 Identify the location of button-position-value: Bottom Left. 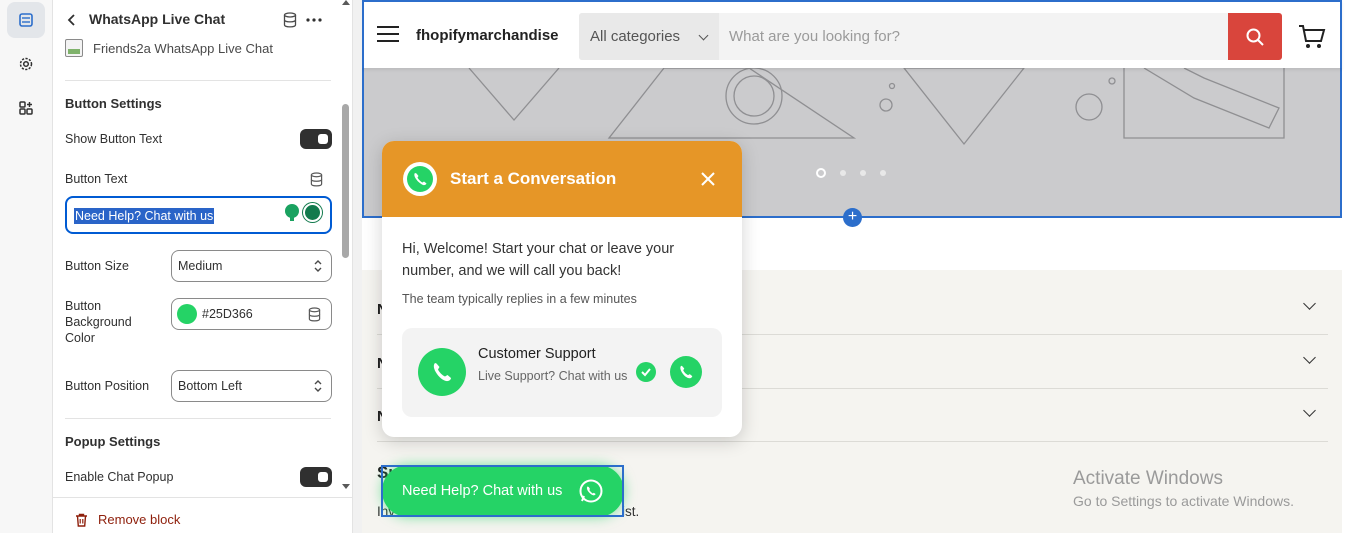
(210, 386).